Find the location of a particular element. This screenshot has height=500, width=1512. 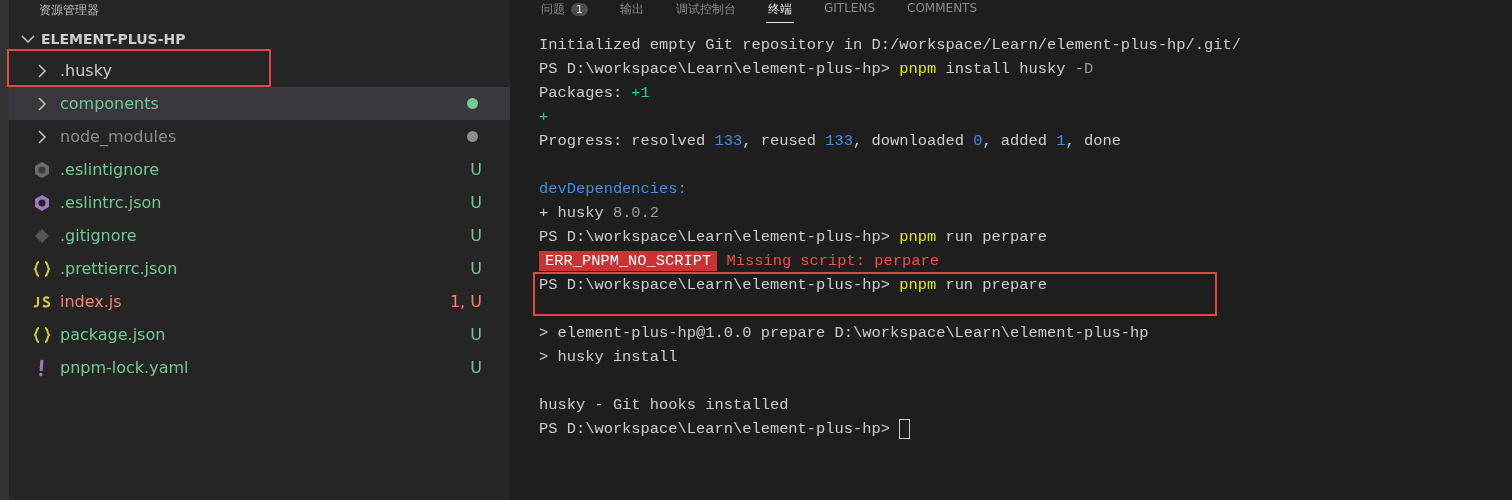

panel-tab: COMMENTS is located at coordinates (942, 10).